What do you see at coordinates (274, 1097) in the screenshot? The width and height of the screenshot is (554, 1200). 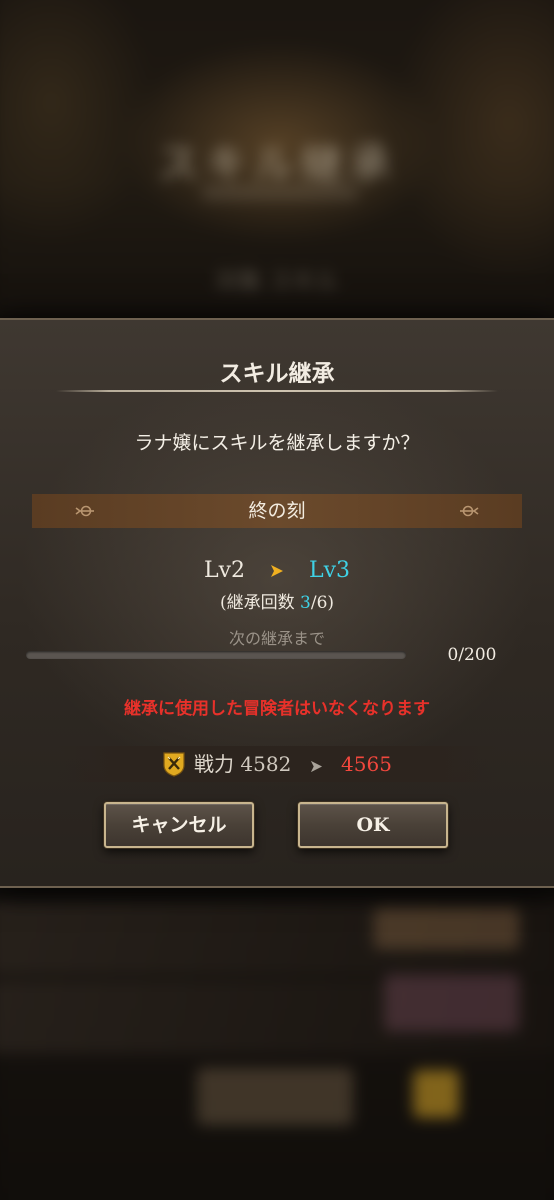 I see `background-button` at bounding box center [274, 1097].